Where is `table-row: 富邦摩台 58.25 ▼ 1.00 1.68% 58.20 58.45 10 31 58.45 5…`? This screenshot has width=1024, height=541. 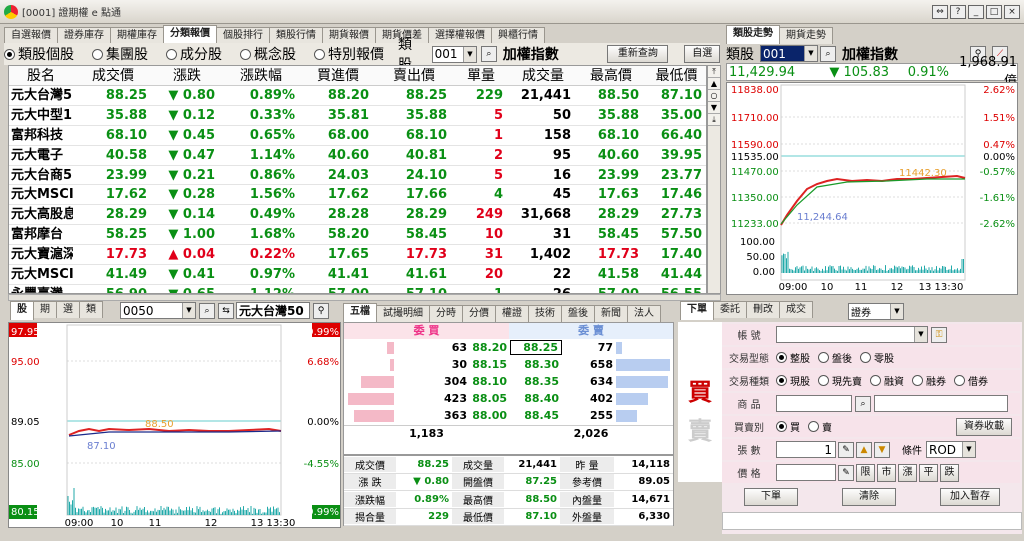
table-row: 富邦摩台 58.25 ▼ 1.00 1.68% 58.20 58.45 10 31 58.45 5… is located at coordinates (357, 235).